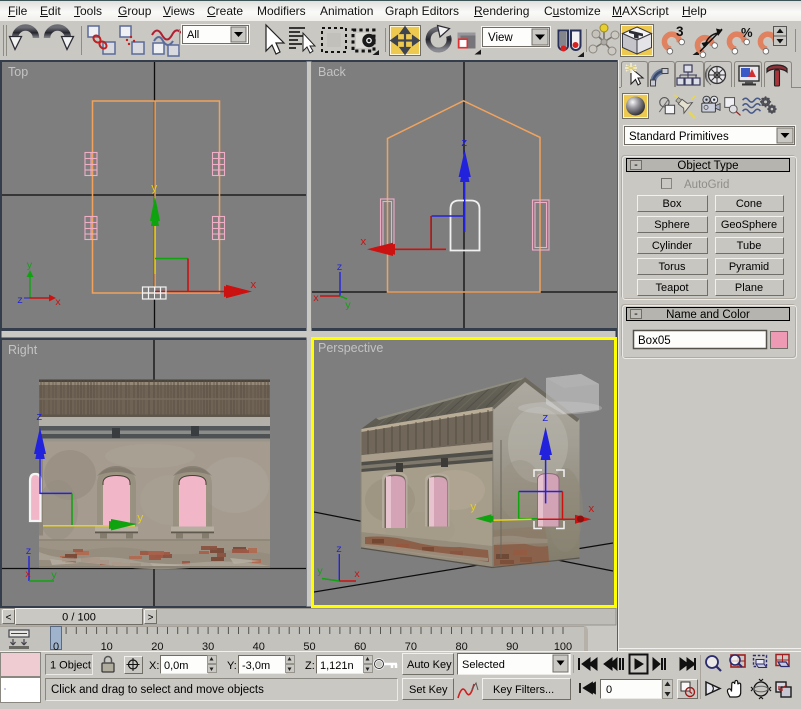 The image size is (801, 709). Describe the element at coordinates (707, 166) in the screenshot. I see `svg-text: Object Type` at that location.